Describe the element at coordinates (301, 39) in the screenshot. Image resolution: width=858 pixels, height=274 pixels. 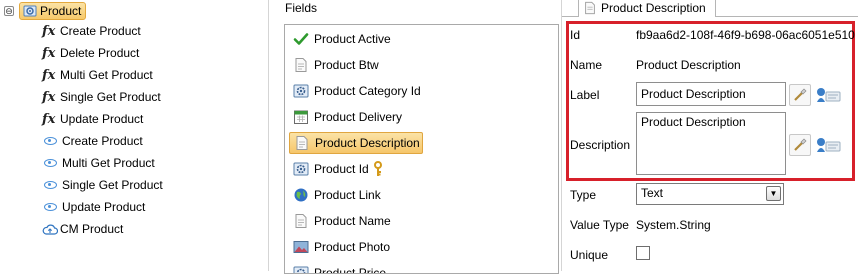
I see `checkmark-icon` at that location.